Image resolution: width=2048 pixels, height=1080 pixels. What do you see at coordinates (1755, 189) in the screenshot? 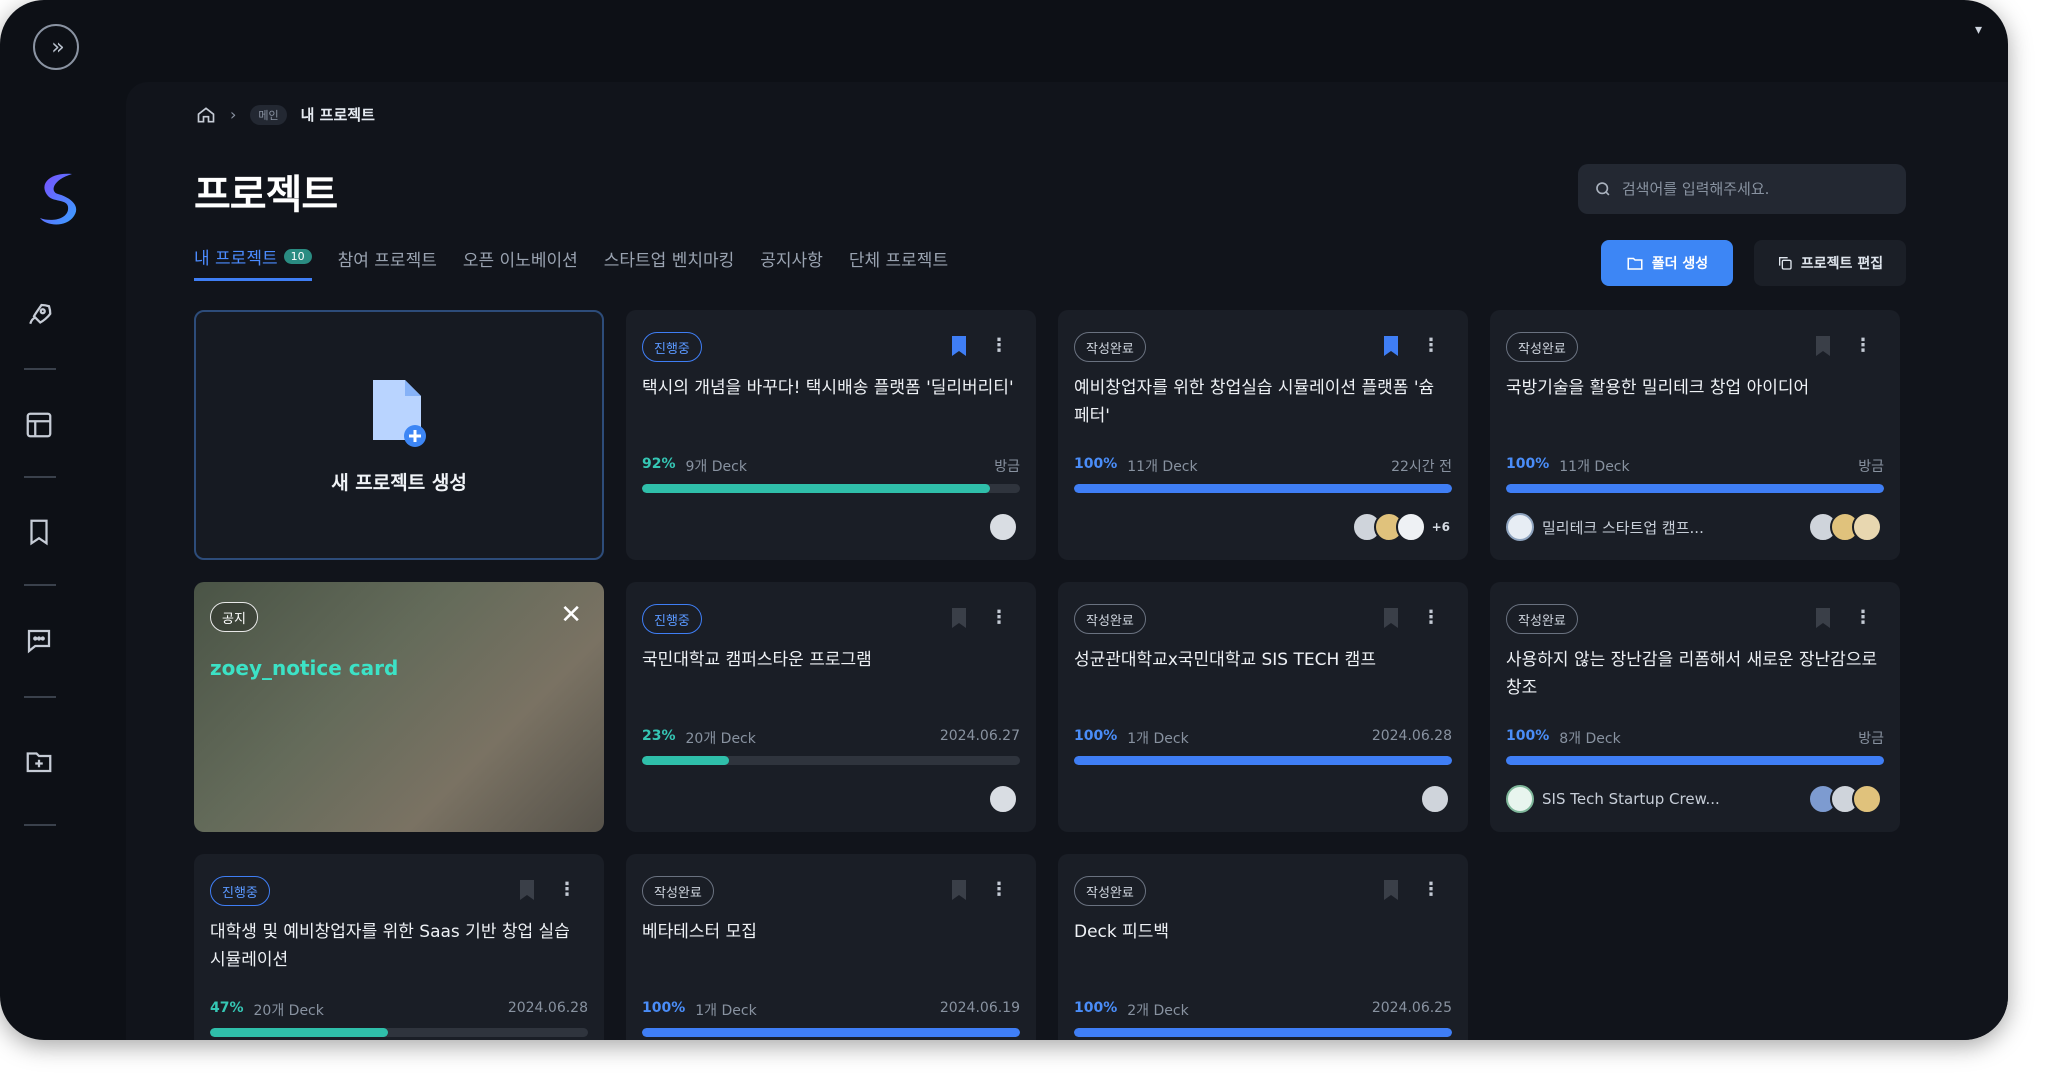
I see `search-input` at bounding box center [1755, 189].